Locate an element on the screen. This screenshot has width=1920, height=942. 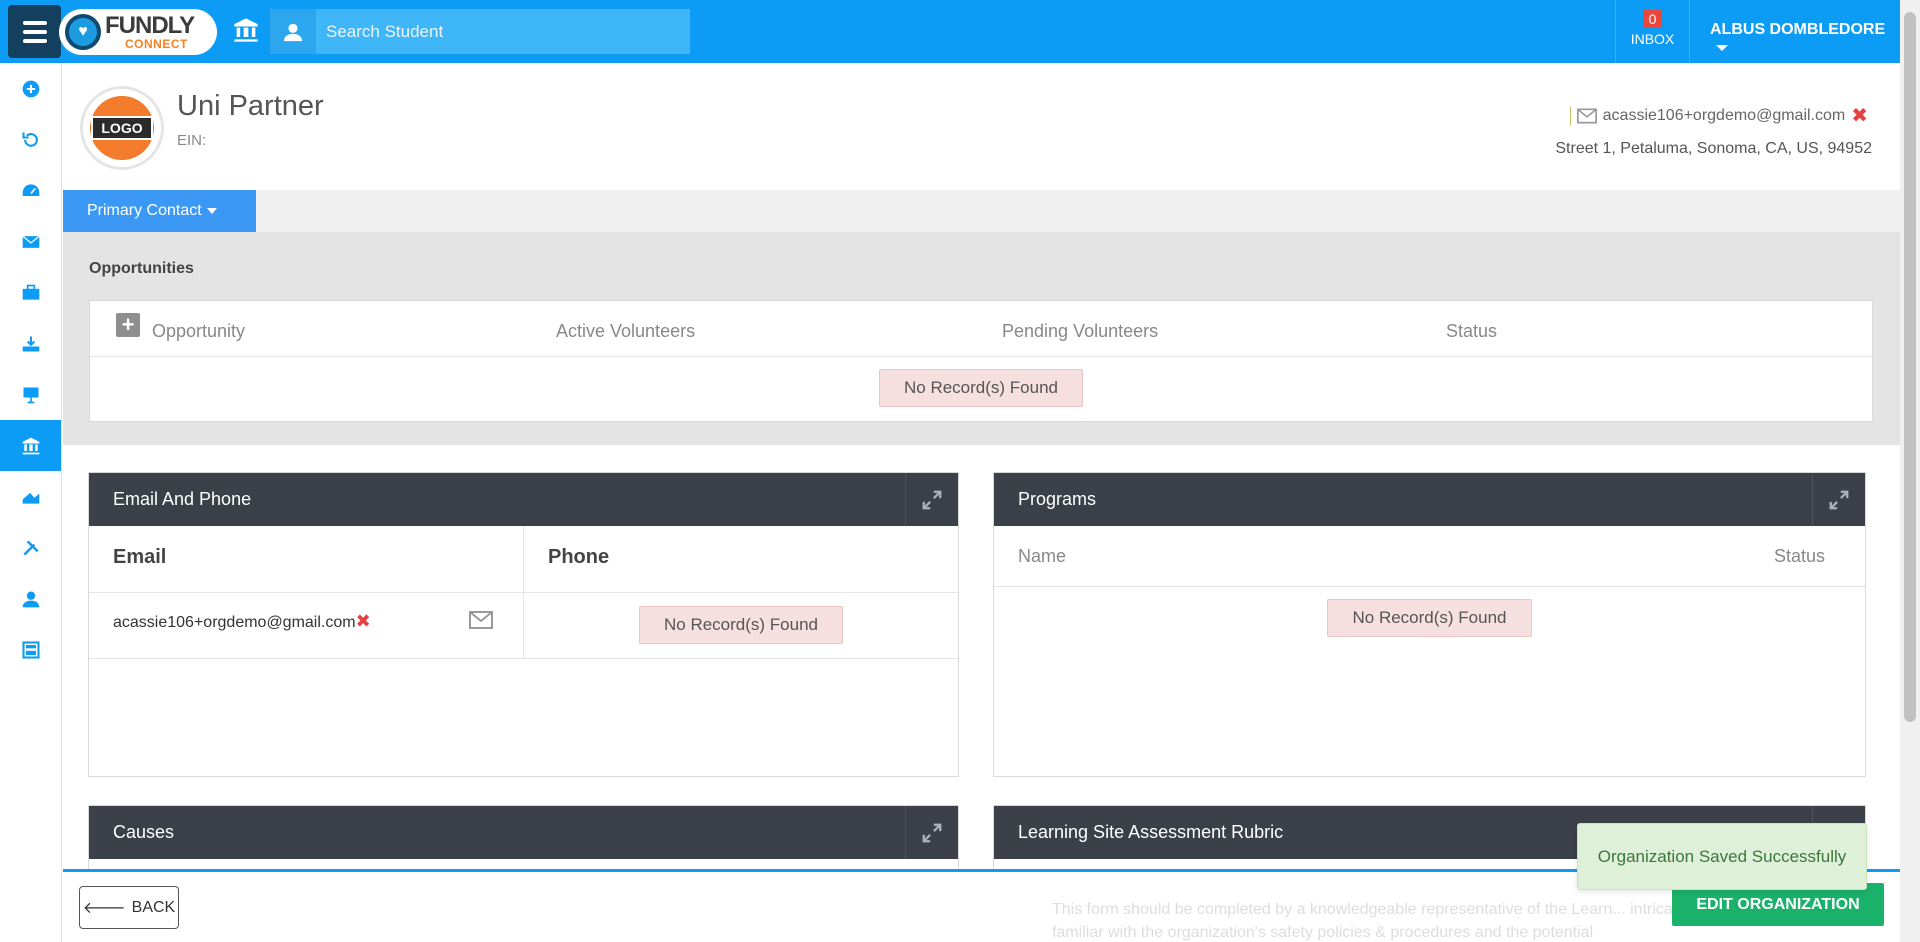
send-email-icon is located at coordinates (481, 620).